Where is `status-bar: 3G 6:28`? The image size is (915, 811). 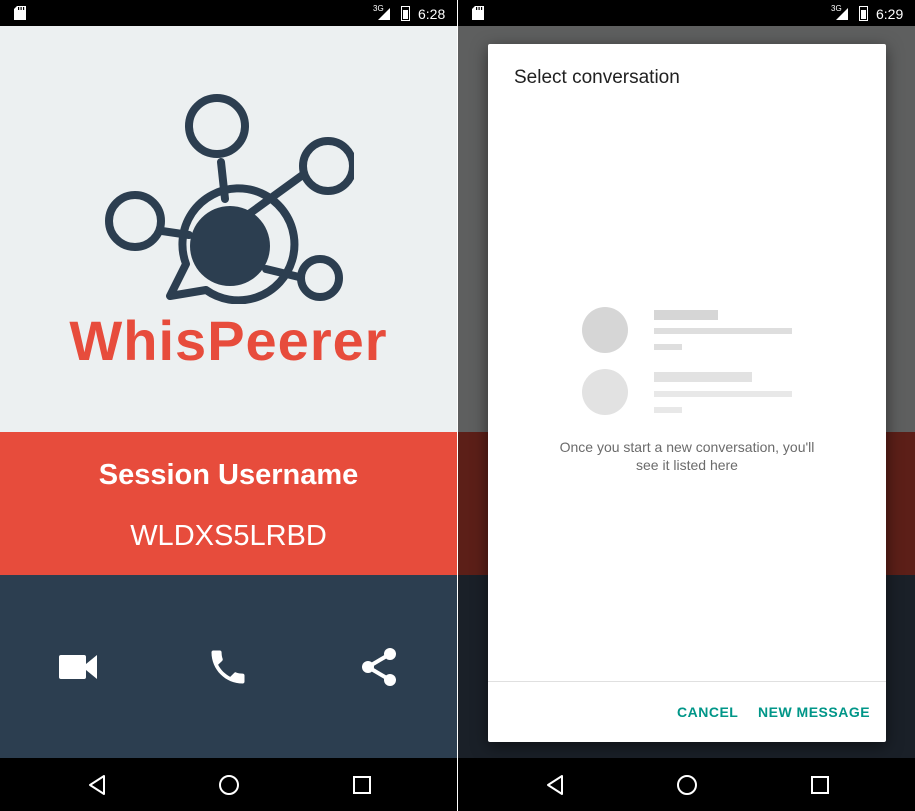 status-bar: 3G 6:28 is located at coordinates (228, 13).